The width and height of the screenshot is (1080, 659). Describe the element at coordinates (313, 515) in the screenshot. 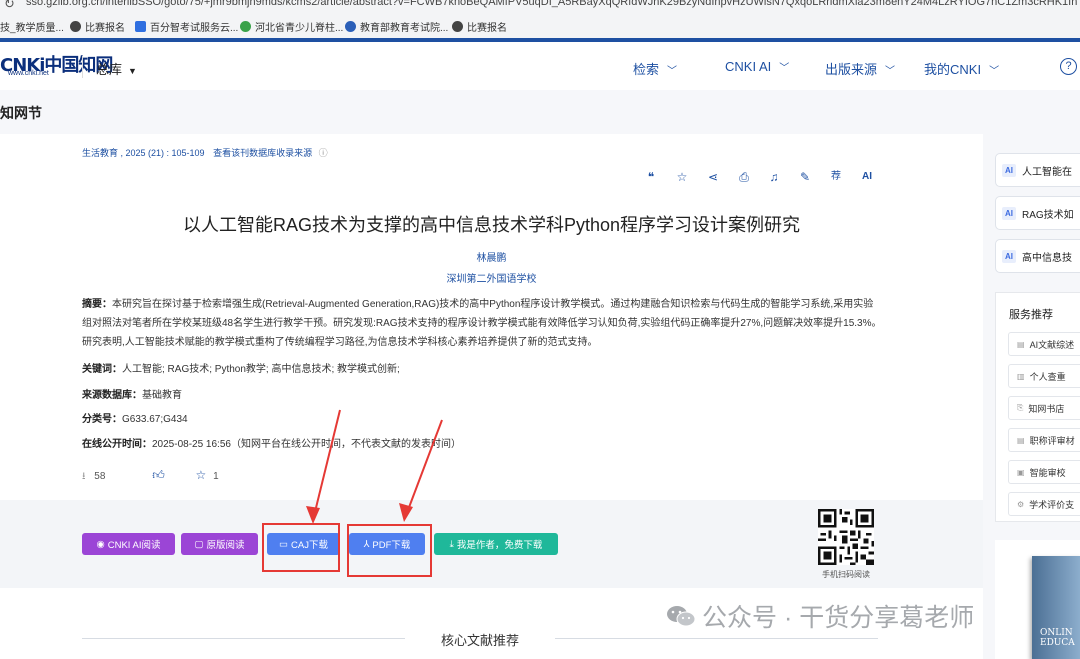

I see `arrowhead-caj` at that location.